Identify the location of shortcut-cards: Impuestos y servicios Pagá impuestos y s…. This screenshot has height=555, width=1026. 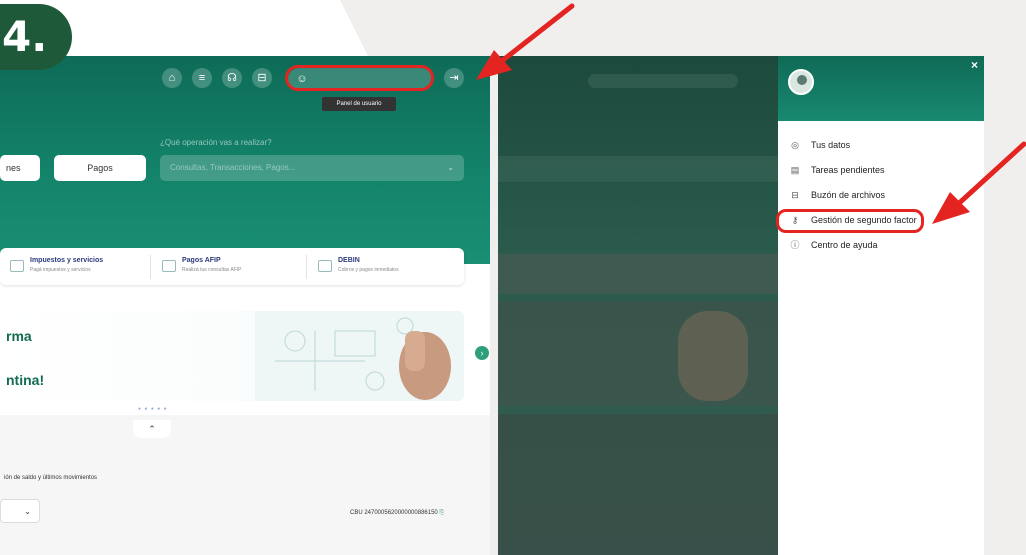
(232, 266).